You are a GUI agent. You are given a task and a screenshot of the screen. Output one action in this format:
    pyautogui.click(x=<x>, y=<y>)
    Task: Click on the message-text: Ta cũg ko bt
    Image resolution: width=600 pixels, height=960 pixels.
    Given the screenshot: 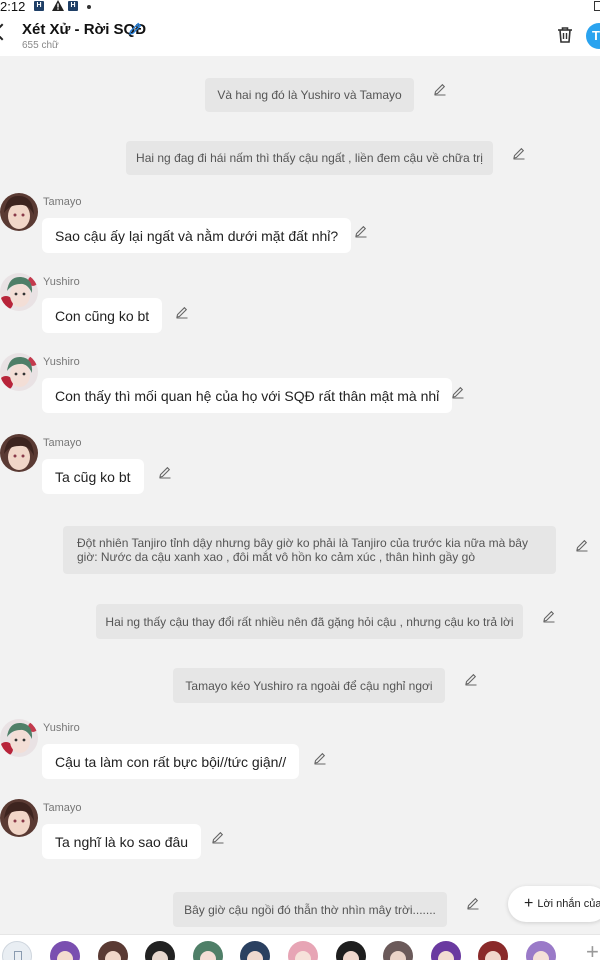 What is the action you would take?
    pyautogui.click(x=93, y=476)
    